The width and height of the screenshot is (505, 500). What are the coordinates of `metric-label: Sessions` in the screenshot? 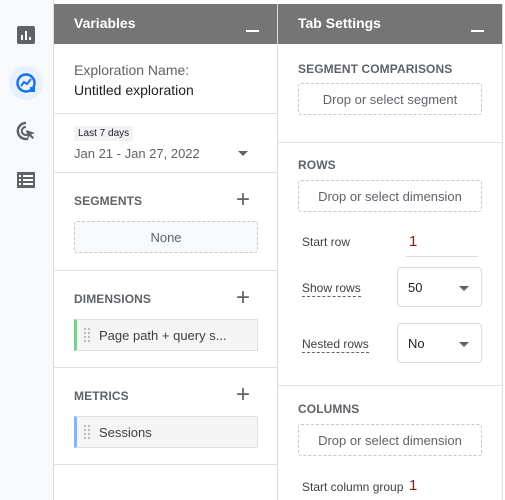 It's located at (125, 432).